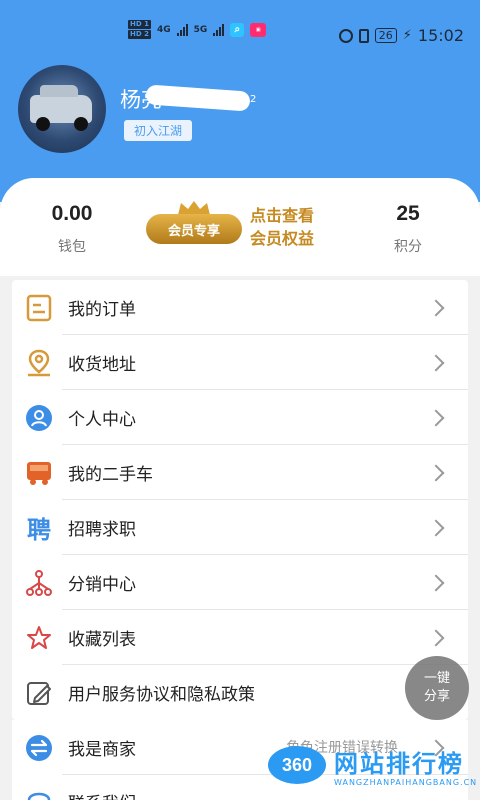 This screenshot has width=480, height=800. I want to click on edit-icon, so click(39, 693).